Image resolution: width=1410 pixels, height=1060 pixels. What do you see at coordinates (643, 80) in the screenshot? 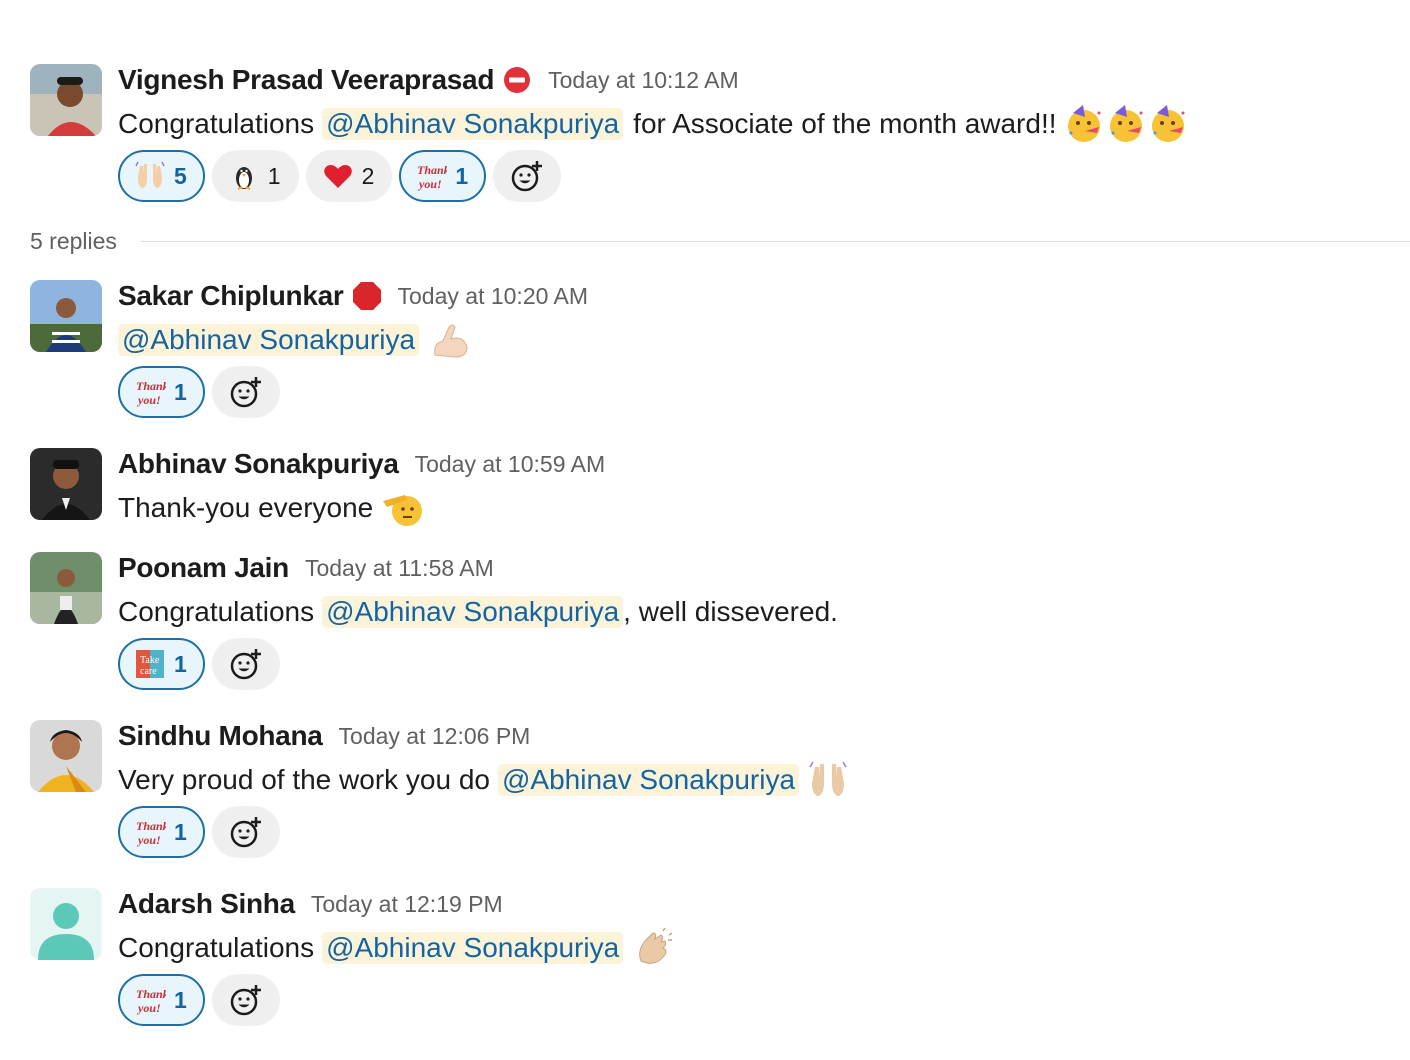
I see `timestamp: Today at 10:12 AM` at bounding box center [643, 80].